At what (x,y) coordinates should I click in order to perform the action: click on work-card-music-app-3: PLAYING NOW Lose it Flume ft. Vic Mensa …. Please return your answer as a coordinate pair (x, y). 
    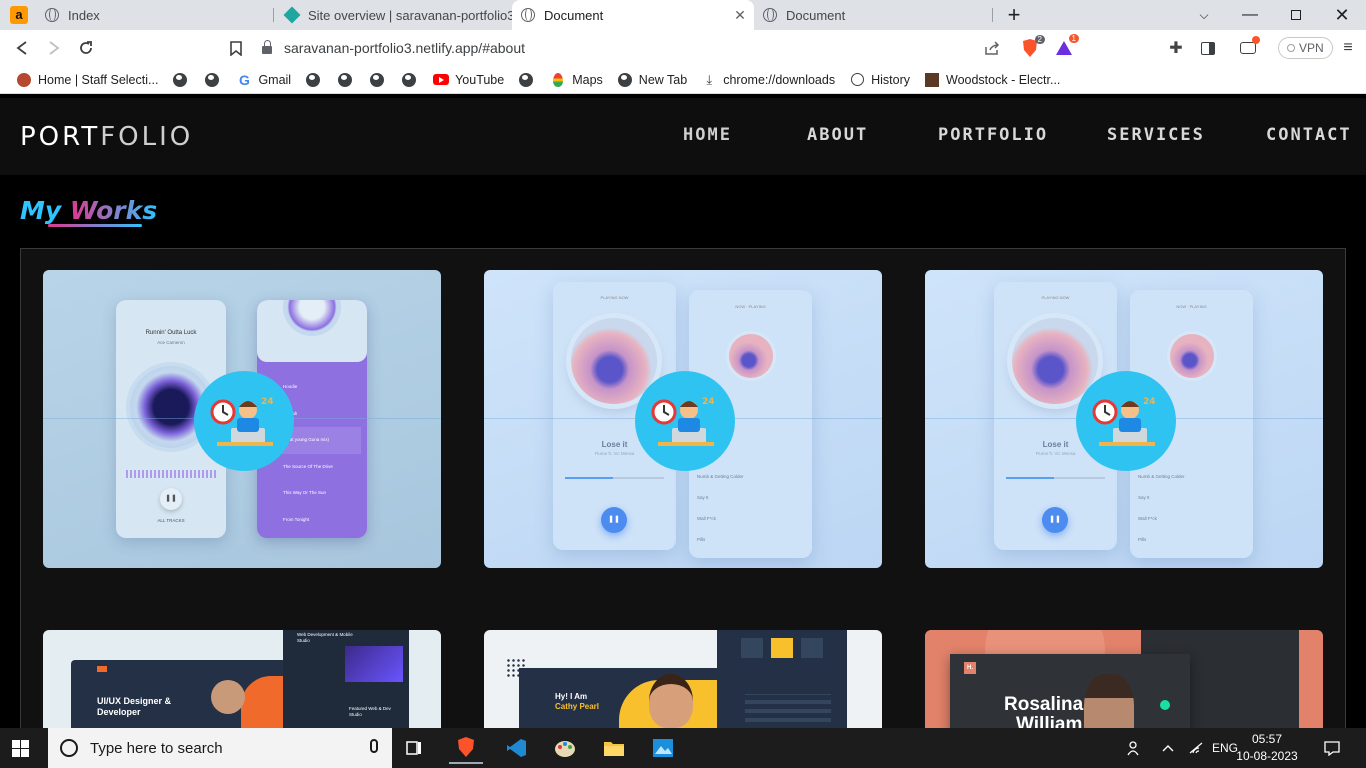
    Looking at the image, I should click on (1124, 419).